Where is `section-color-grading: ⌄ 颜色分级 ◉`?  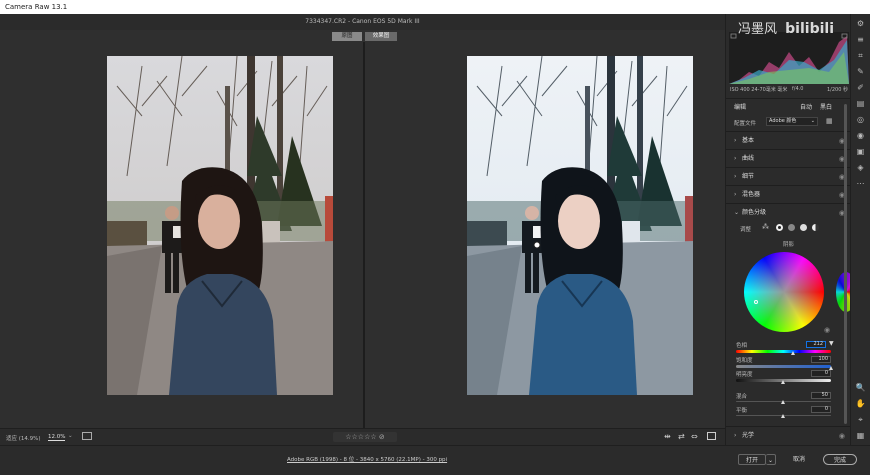
section-color-grading: ⌄ 颜色分级 ◉ is located at coordinates (788, 212).